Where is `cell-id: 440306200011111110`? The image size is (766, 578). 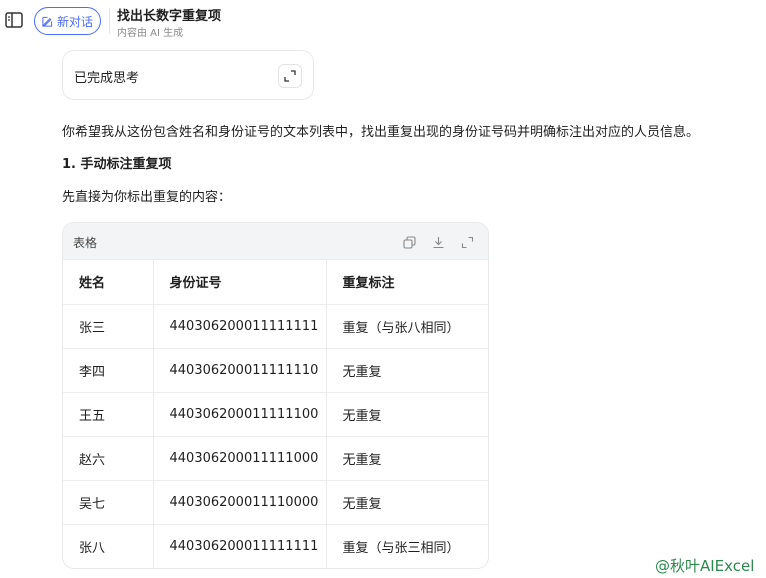 cell-id: 440306200011111110 is located at coordinates (240, 370).